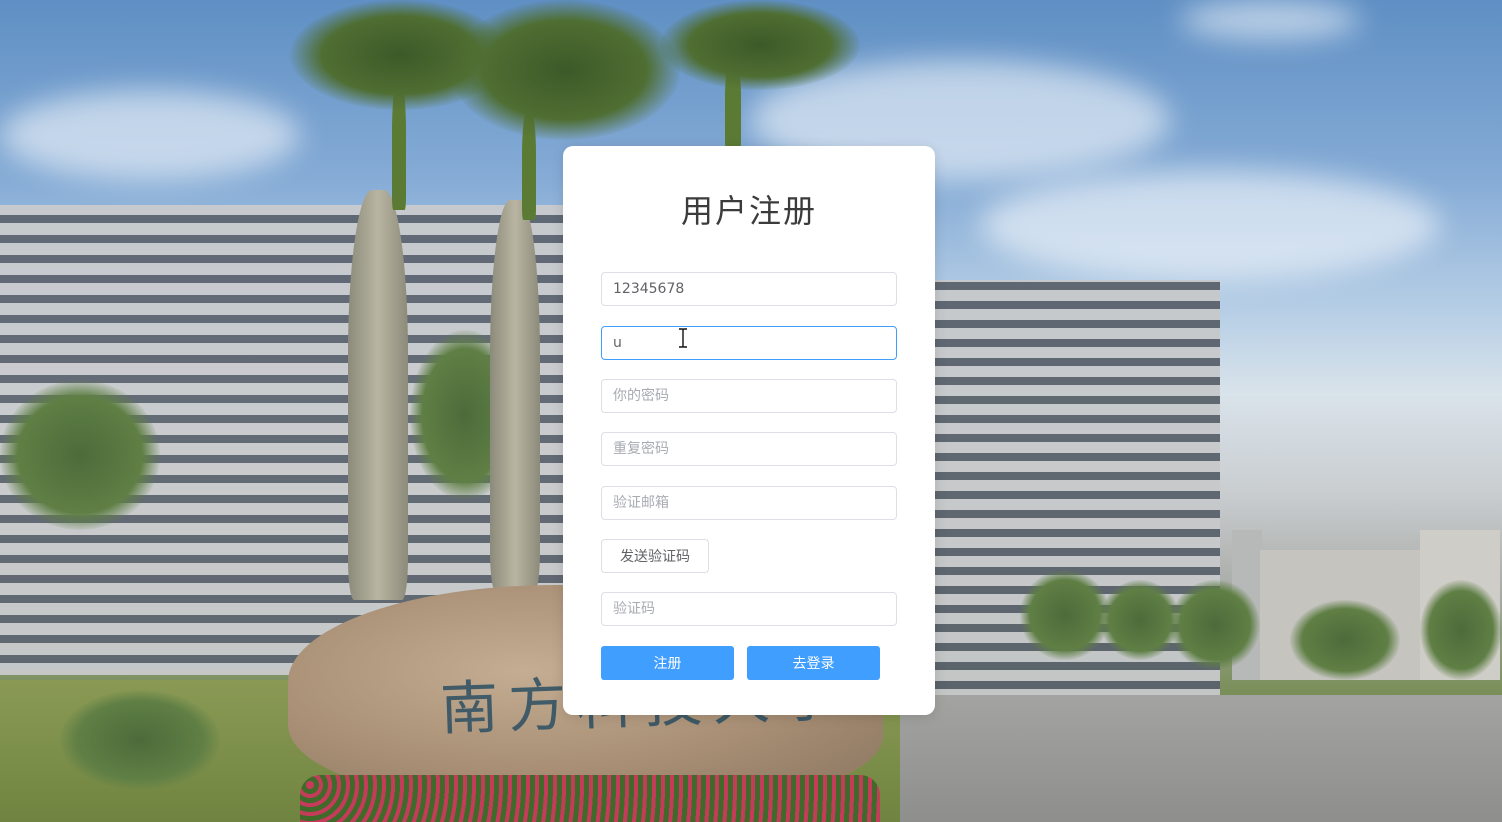 The width and height of the screenshot is (1502, 822). What do you see at coordinates (683, 338) in the screenshot?
I see `text-cursor-icon` at bounding box center [683, 338].